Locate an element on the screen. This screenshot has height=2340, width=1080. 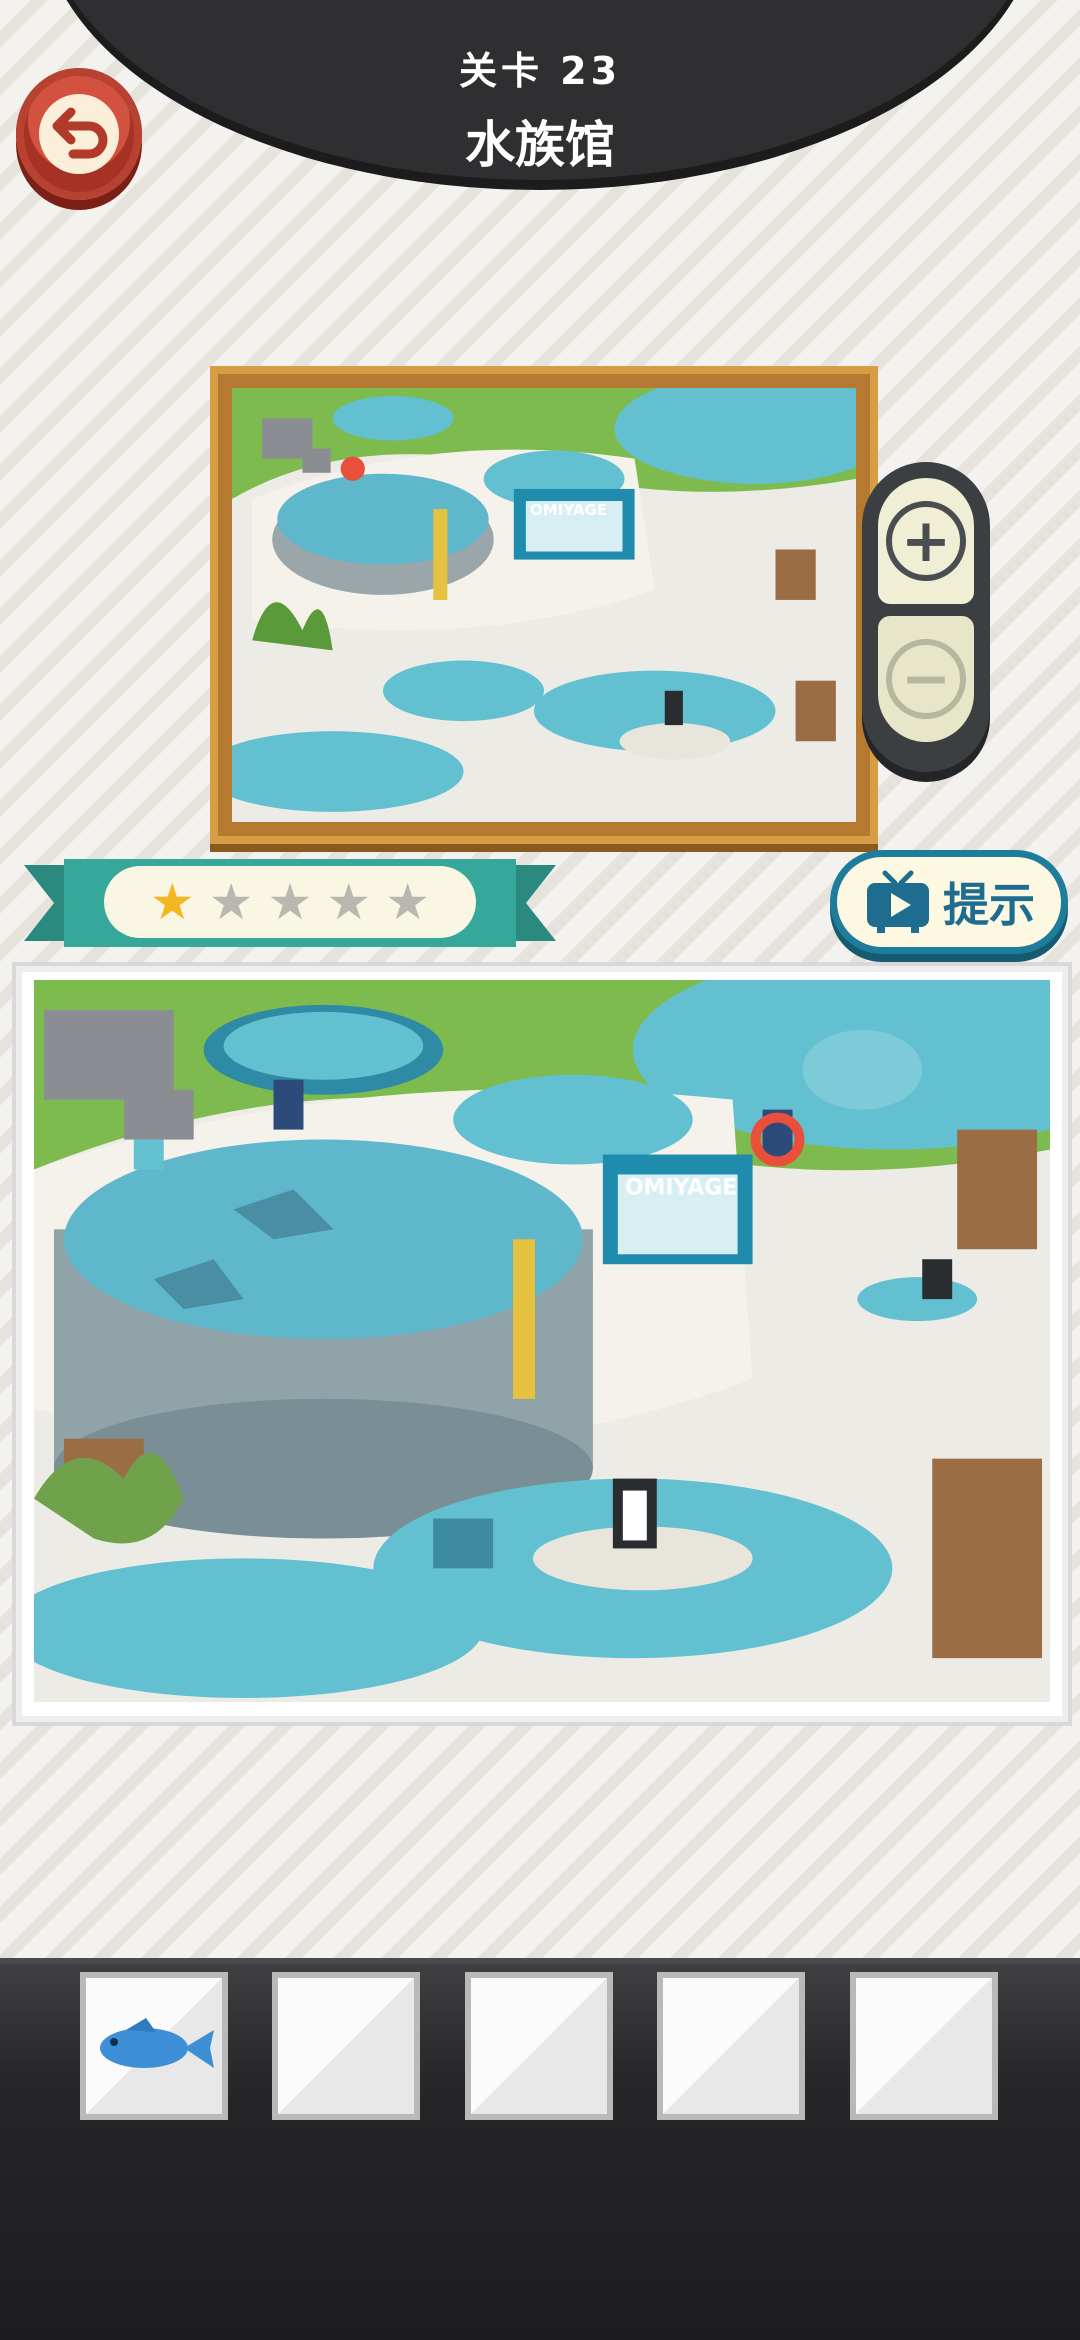
zoom-control: + − is located at coordinates (926, 617).